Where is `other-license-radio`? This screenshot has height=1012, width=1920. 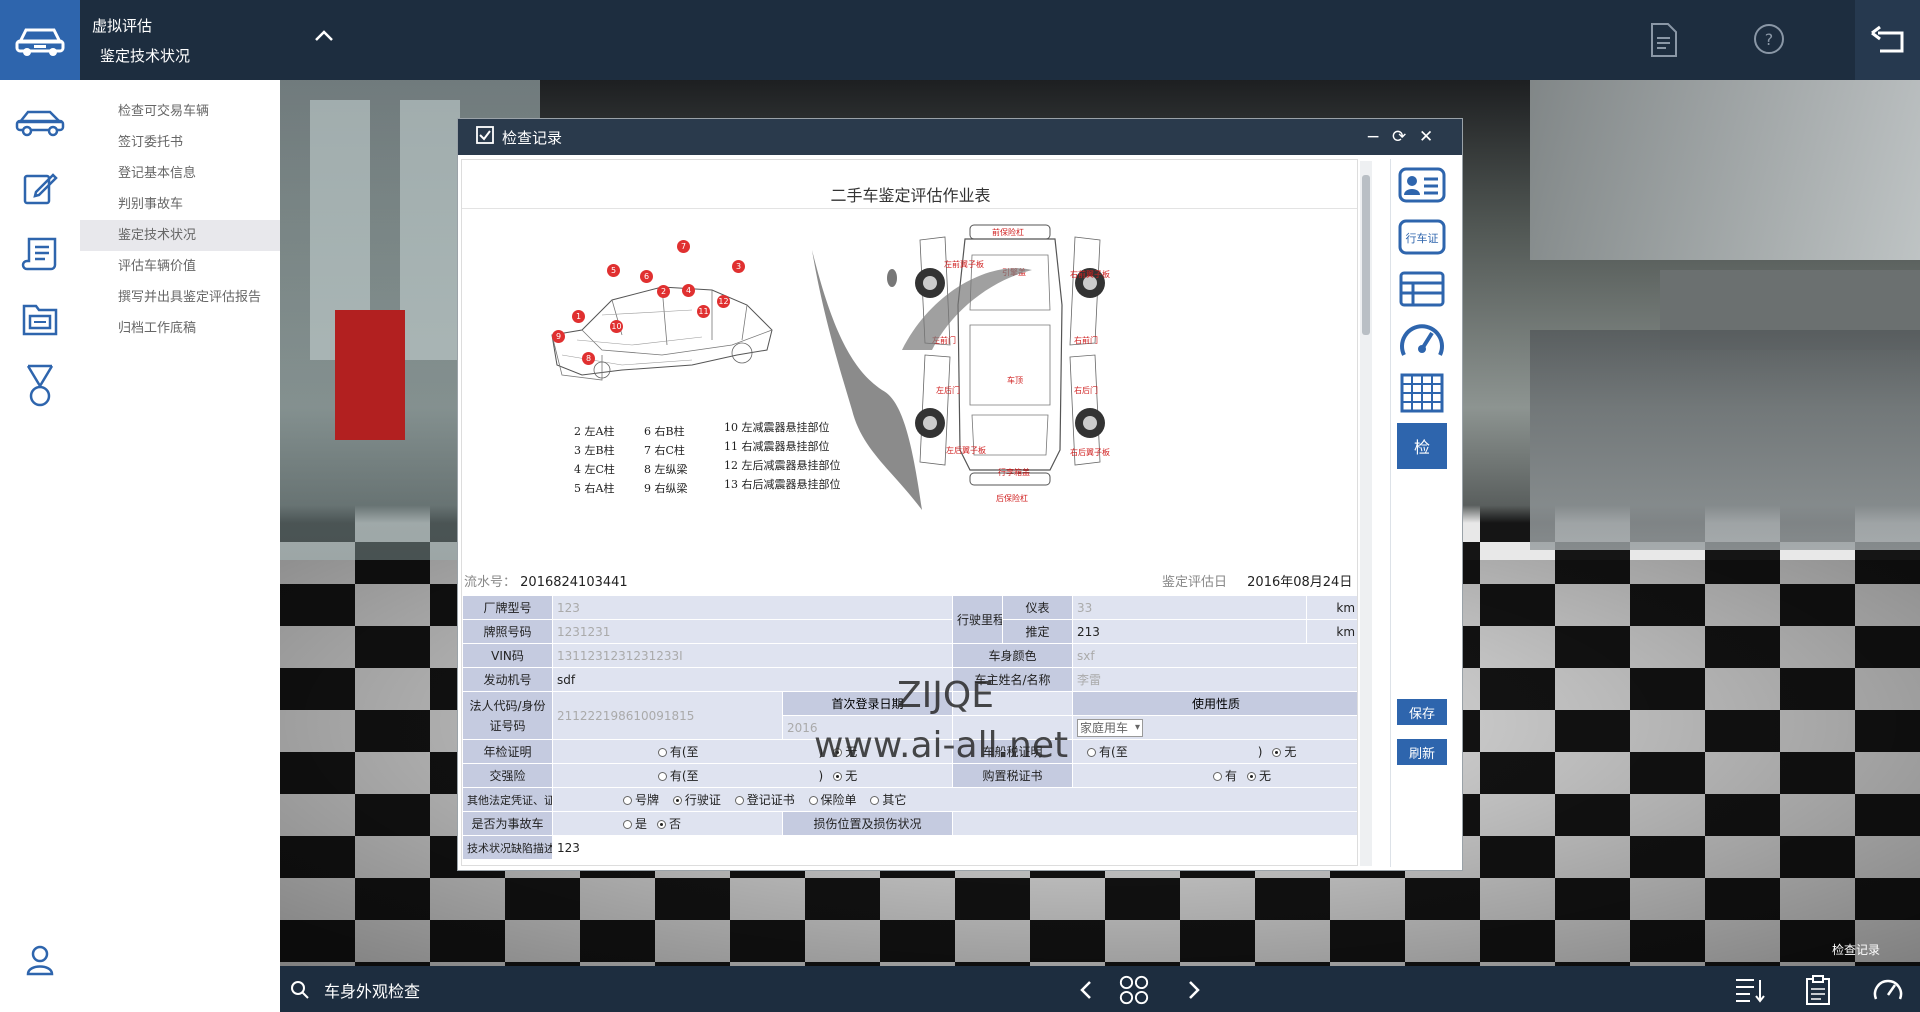 other-license-radio is located at coordinates (677, 800).